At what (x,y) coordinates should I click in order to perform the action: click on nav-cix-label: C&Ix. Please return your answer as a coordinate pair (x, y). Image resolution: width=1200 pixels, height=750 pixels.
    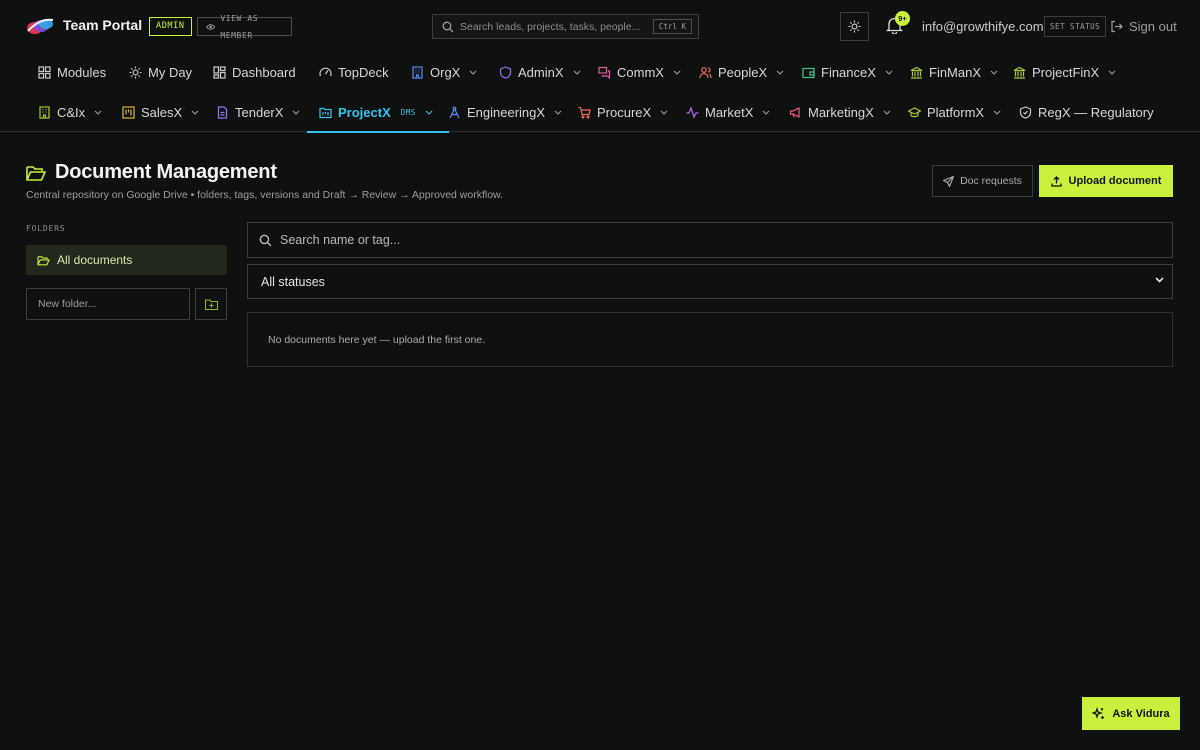
    Looking at the image, I should click on (71, 112).